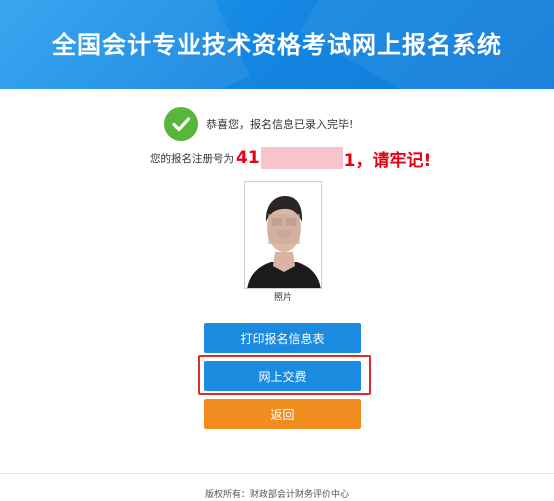 Image resolution: width=554 pixels, height=501 pixels. Describe the element at coordinates (280, 124) in the screenshot. I see `success-message: 恭喜您，报名信息已录入完毕!` at that location.